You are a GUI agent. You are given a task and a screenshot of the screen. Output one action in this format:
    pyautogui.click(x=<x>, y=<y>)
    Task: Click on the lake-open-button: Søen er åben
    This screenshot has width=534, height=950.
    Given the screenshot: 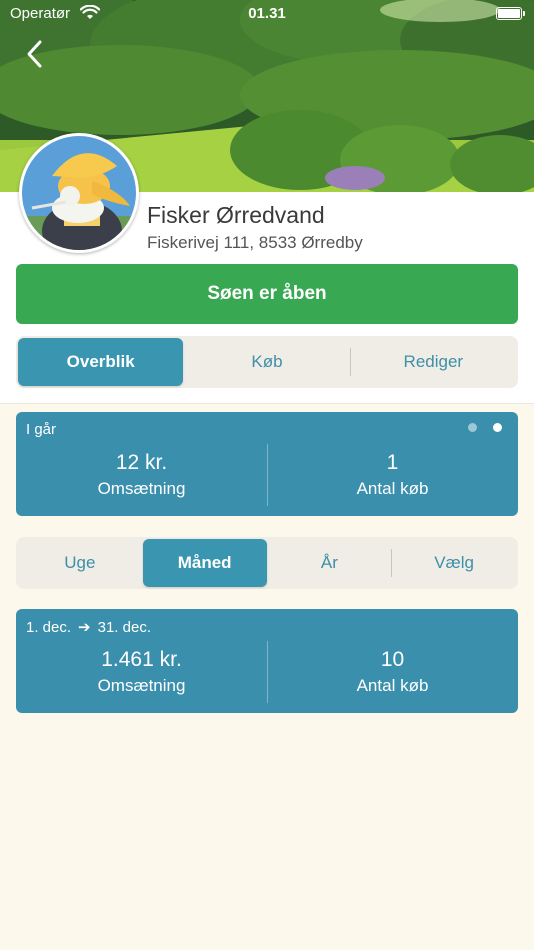 What is the action you would take?
    pyautogui.click(x=267, y=294)
    